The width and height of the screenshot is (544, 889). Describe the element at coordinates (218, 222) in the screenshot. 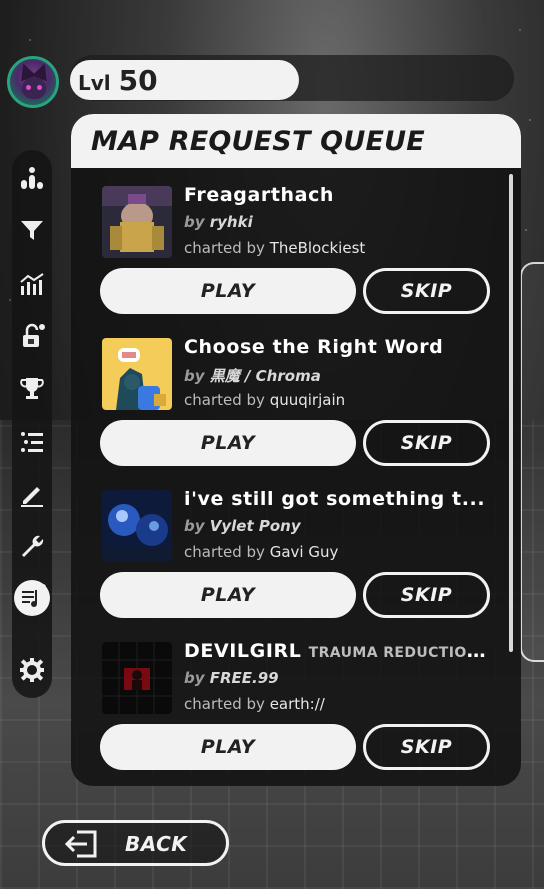

I see `song-artist: by ryhki` at that location.